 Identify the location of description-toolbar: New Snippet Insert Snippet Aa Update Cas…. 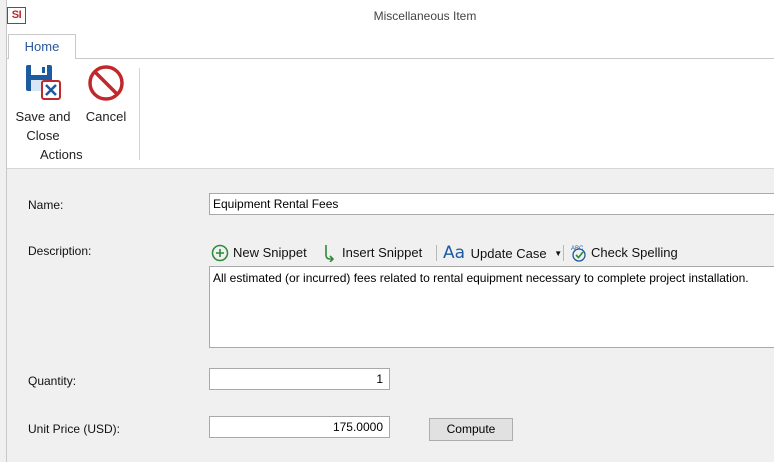
(491, 253).